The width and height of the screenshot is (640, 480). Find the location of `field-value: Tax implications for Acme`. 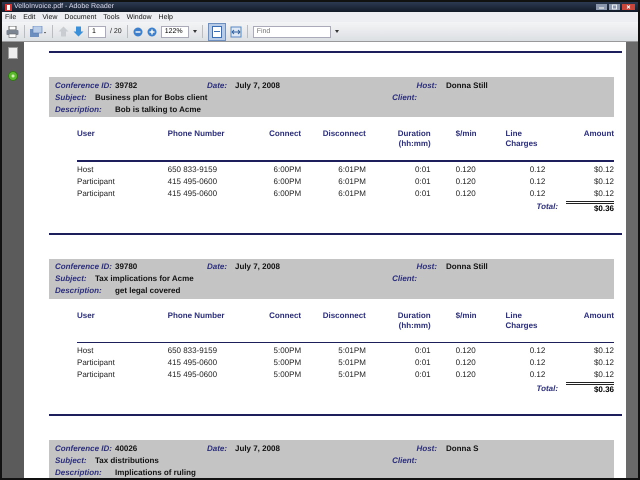

field-value: Tax implications for Acme is located at coordinates (145, 278).